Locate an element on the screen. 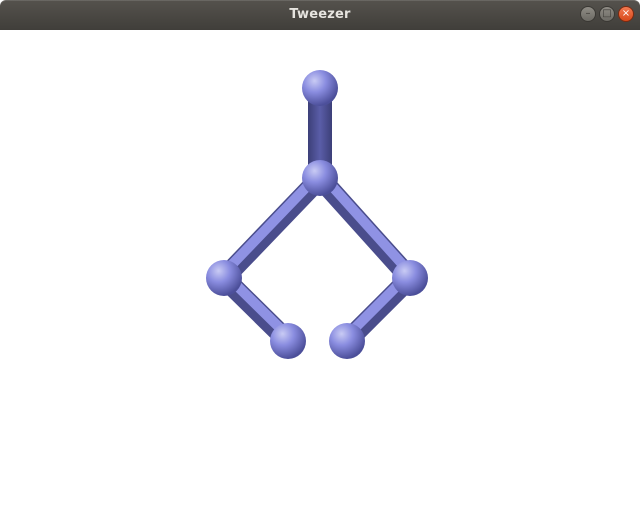  joint-top is located at coordinates (320, 88).